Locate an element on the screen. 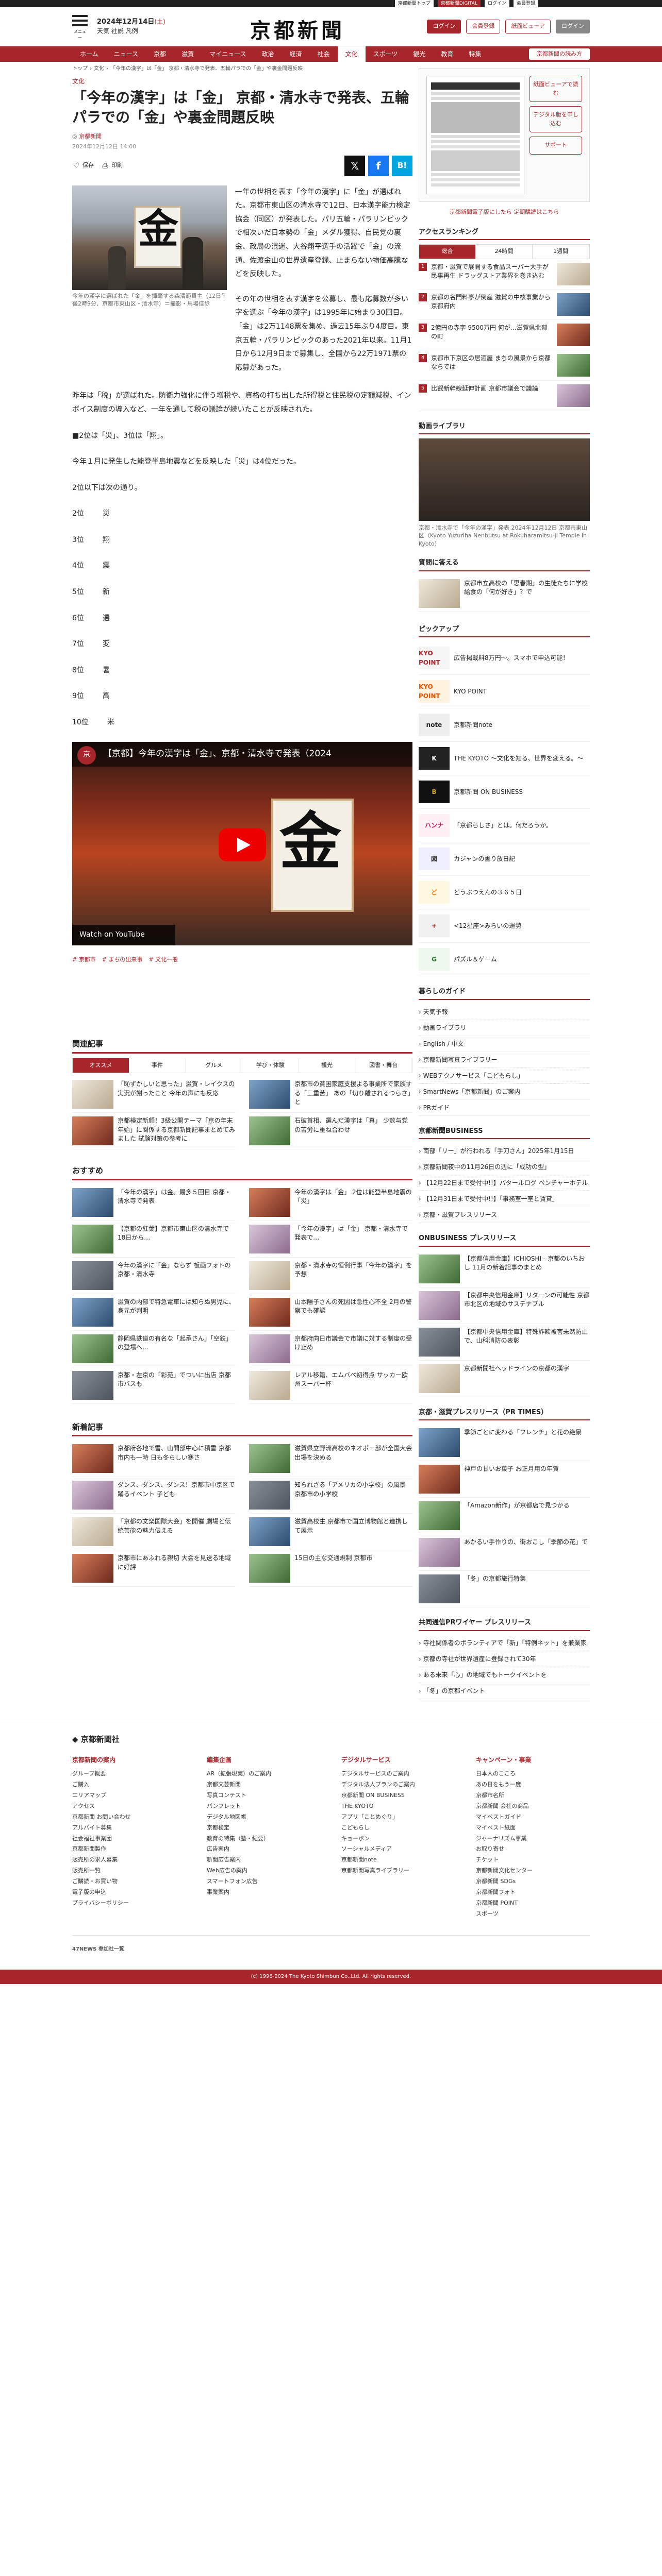  link-item: › 京都・滋賀プレスリリース is located at coordinates (504, 1215).